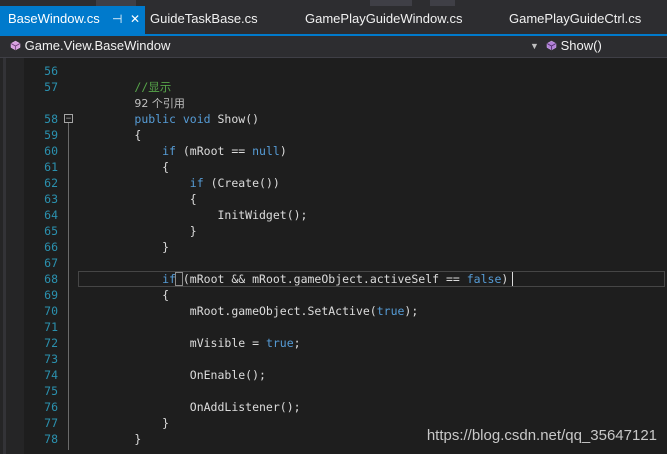  Describe the element at coordinates (51, 343) in the screenshot. I see `line-number: 72` at that location.